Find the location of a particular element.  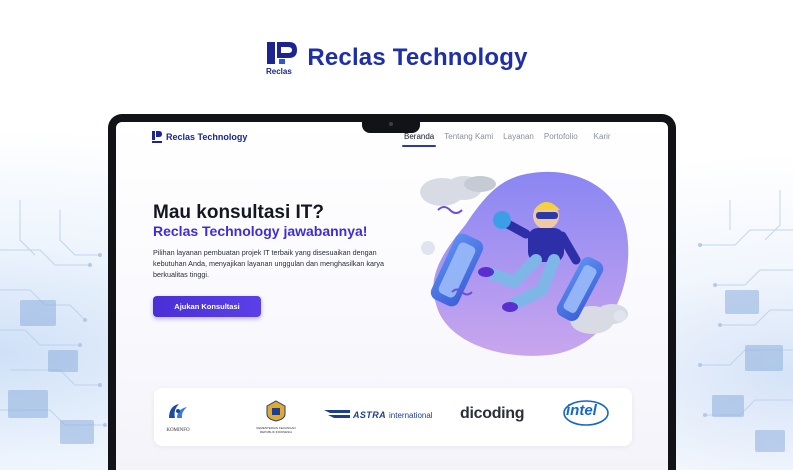

reclas-logo-icon: Reclas is located at coordinates (282, 59).